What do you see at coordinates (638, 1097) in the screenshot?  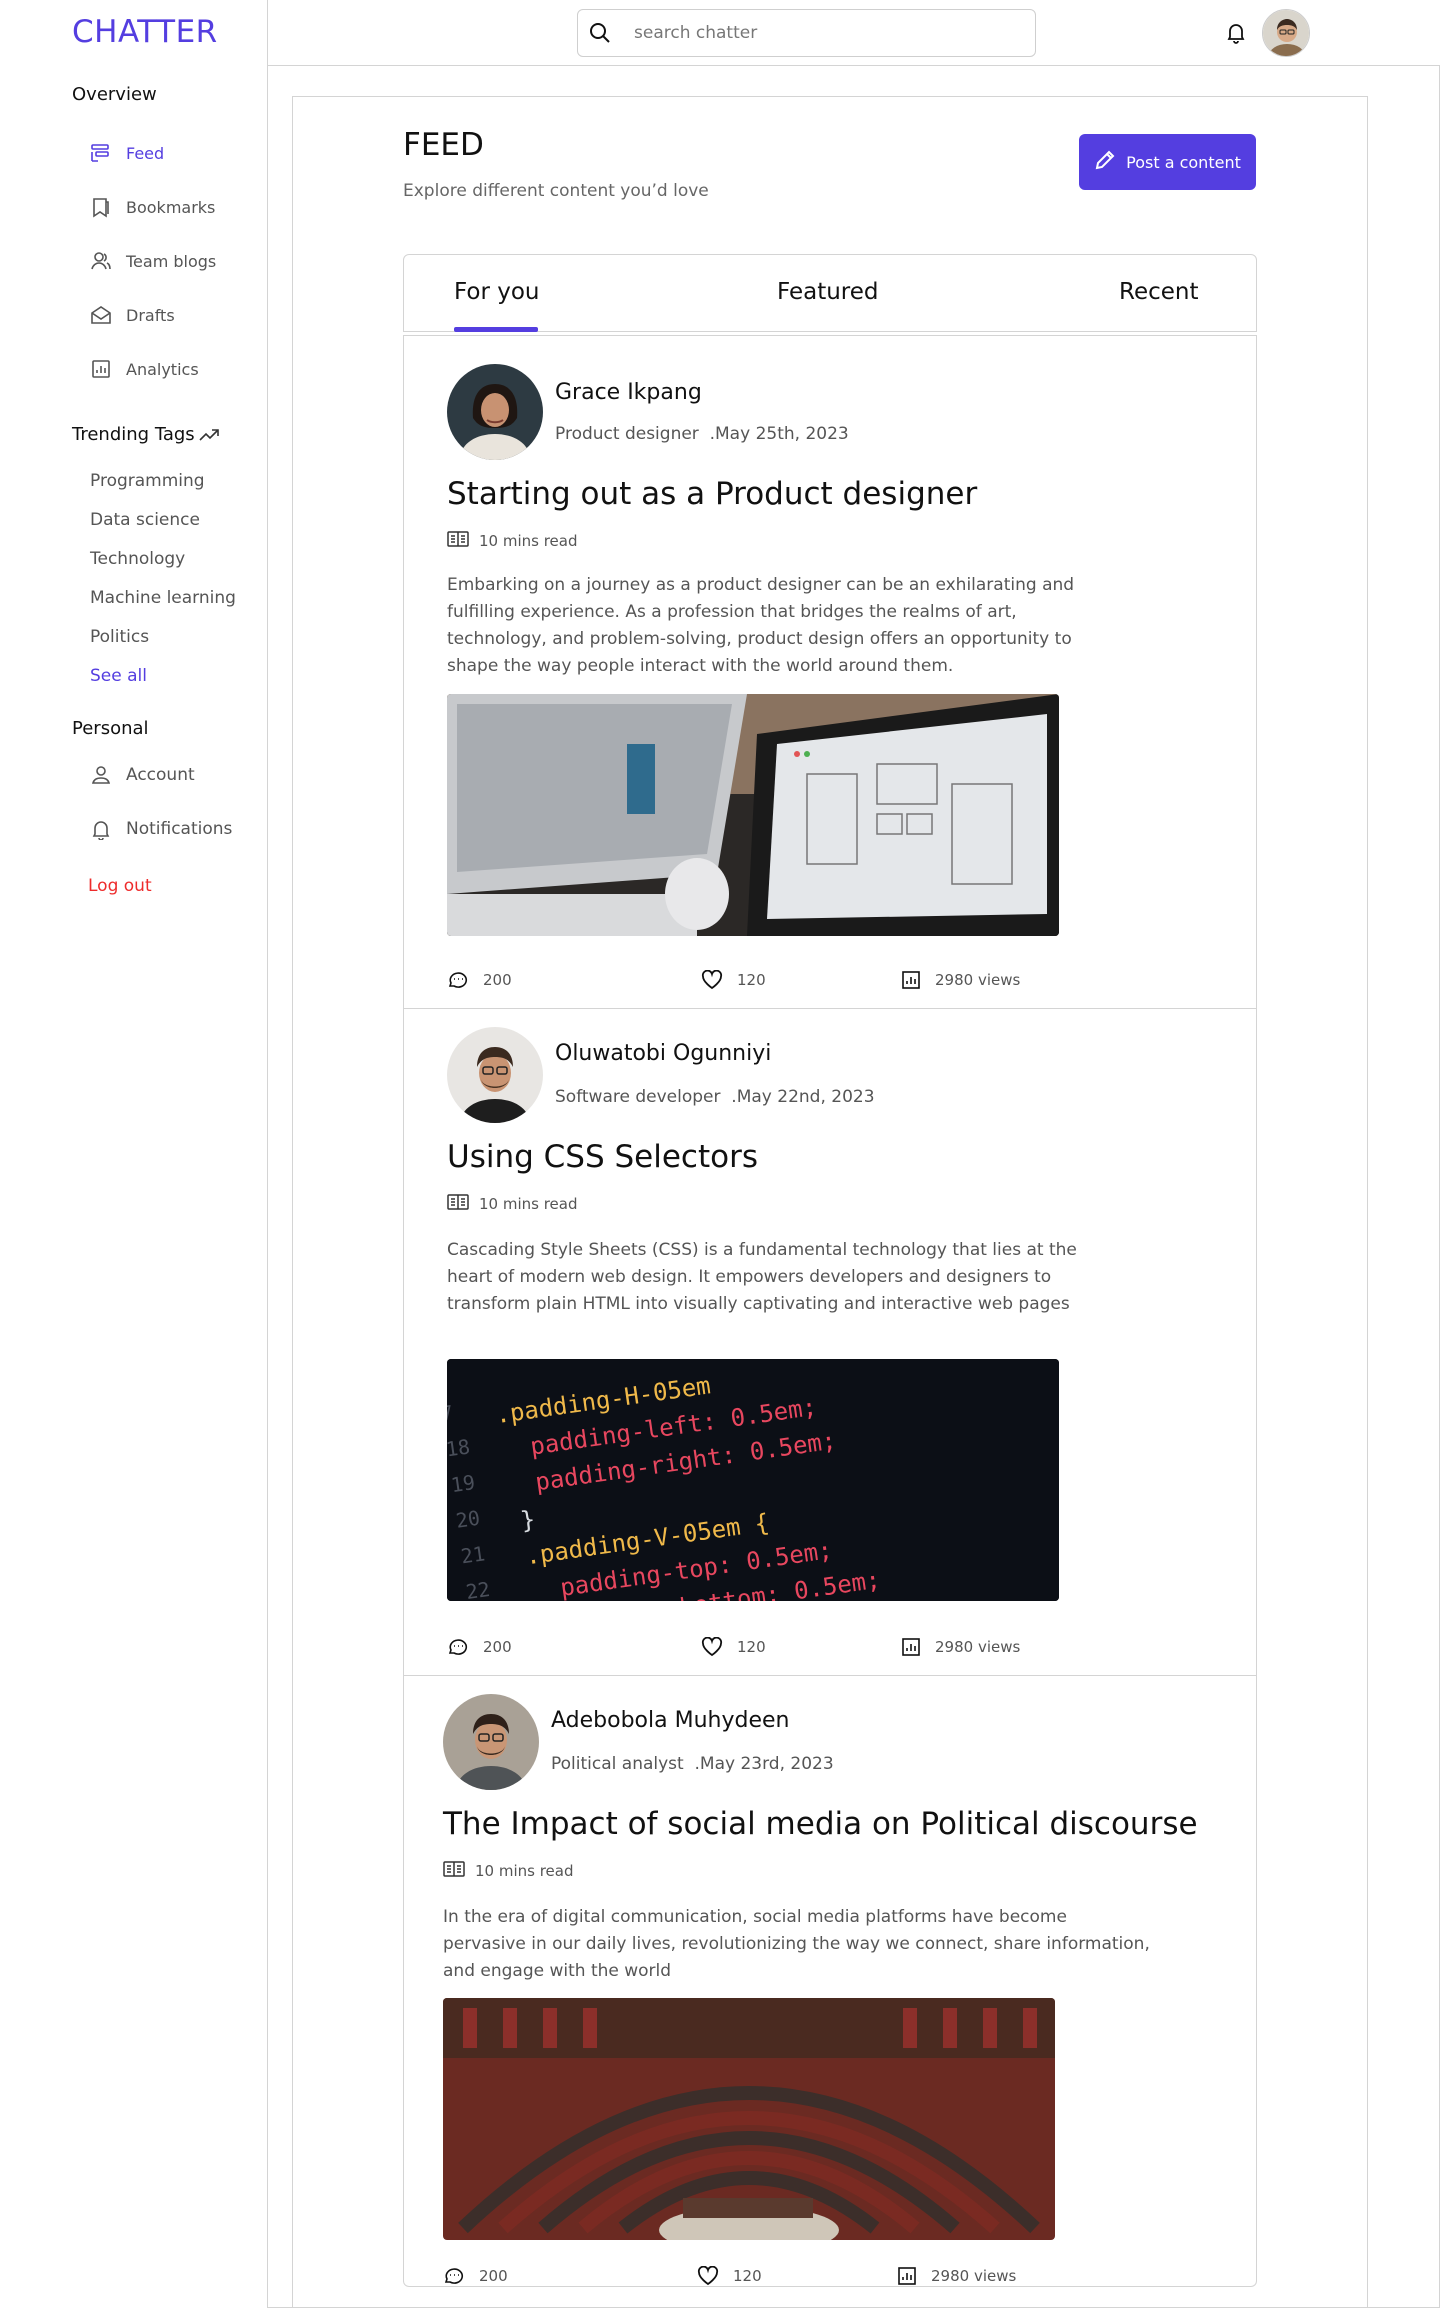 I see `author-role: Software developer` at bounding box center [638, 1097].